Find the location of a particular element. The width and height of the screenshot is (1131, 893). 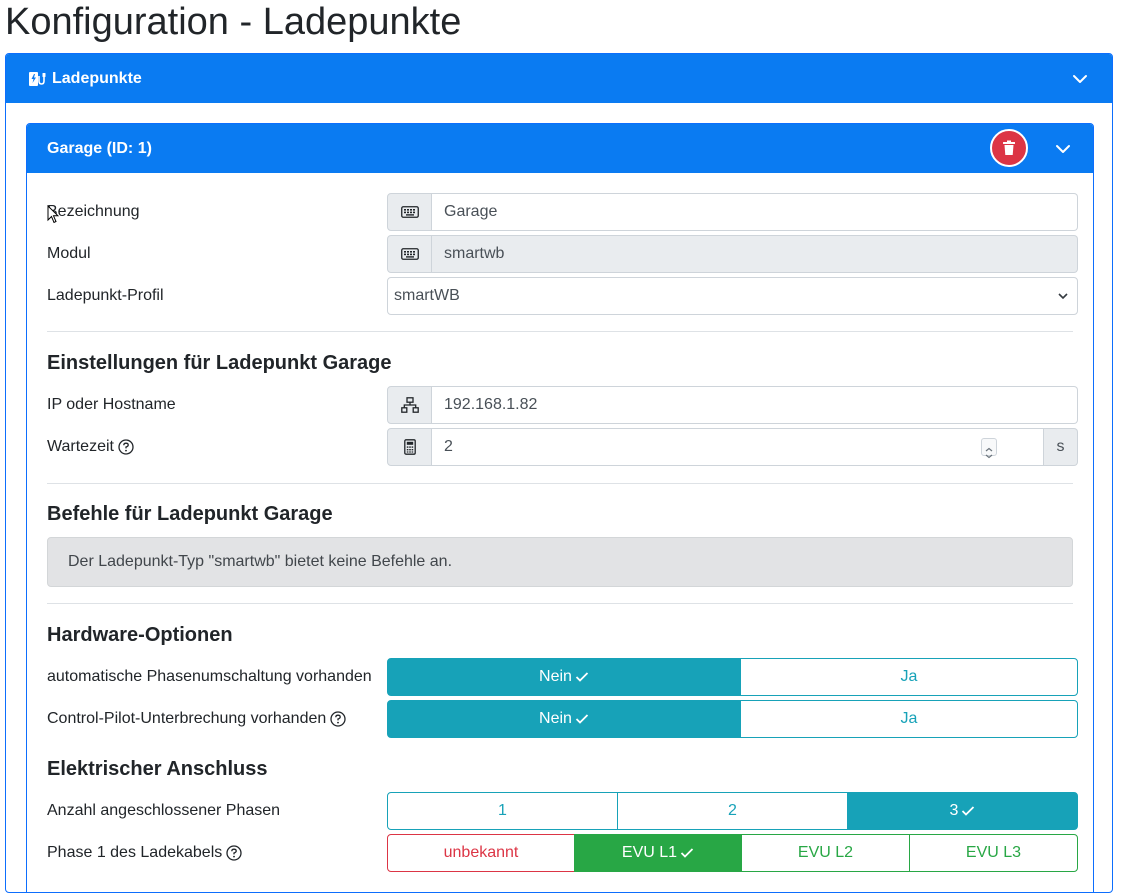

ladepunkt-garage-title: Garage (ID: 1) is located at coordinates (99, 148).